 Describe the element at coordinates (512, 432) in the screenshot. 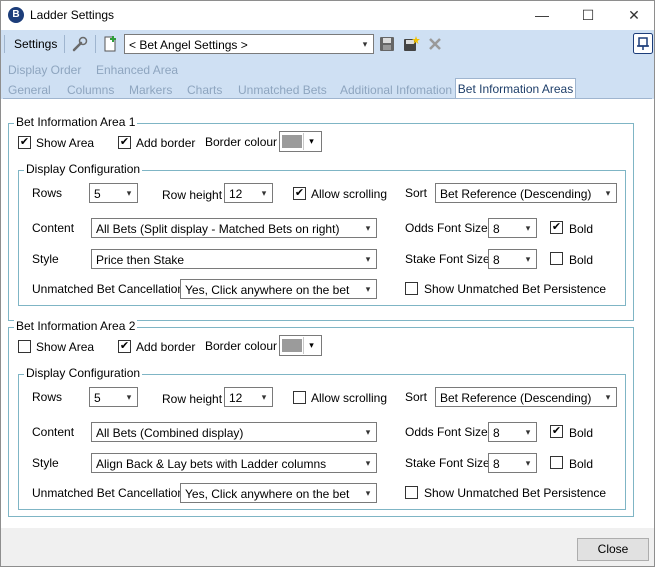

I see `area-2-odds-font-size-select: 8 ▾` at that location.